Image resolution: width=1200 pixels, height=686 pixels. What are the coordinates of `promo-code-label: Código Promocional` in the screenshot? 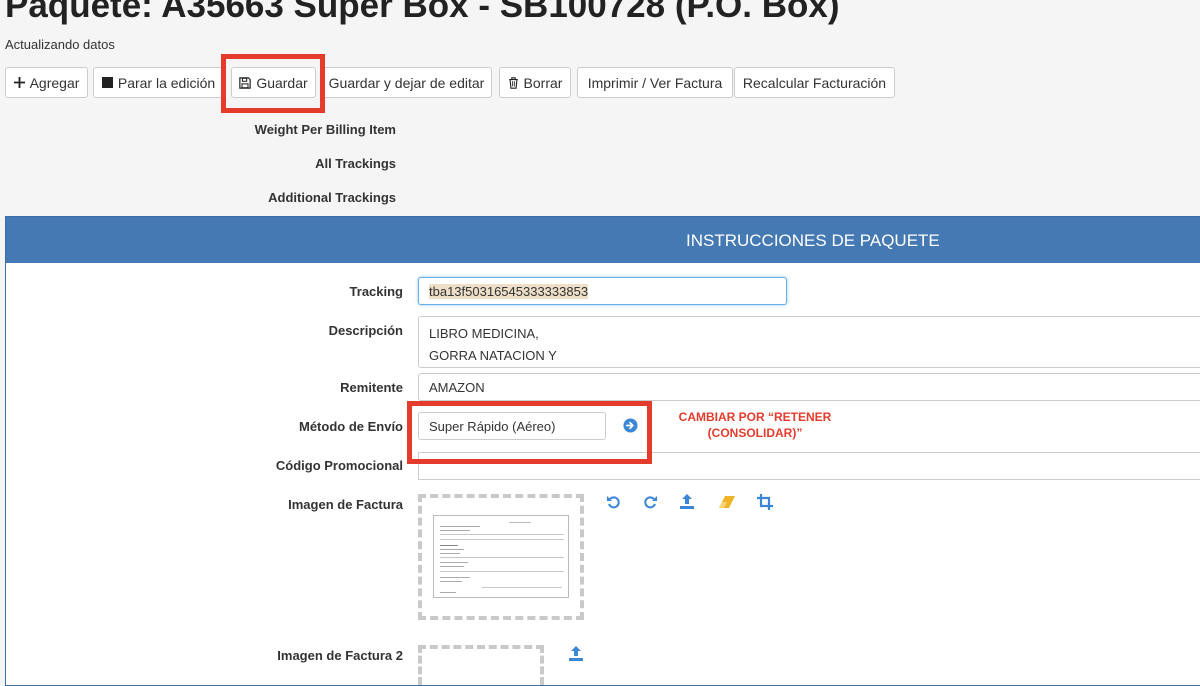 It's located at (339, 465).